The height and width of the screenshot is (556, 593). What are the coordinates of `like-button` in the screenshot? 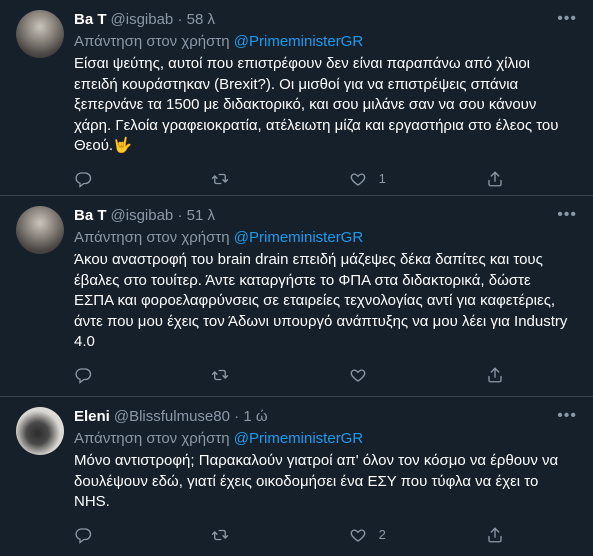 It's located at (369, 375).